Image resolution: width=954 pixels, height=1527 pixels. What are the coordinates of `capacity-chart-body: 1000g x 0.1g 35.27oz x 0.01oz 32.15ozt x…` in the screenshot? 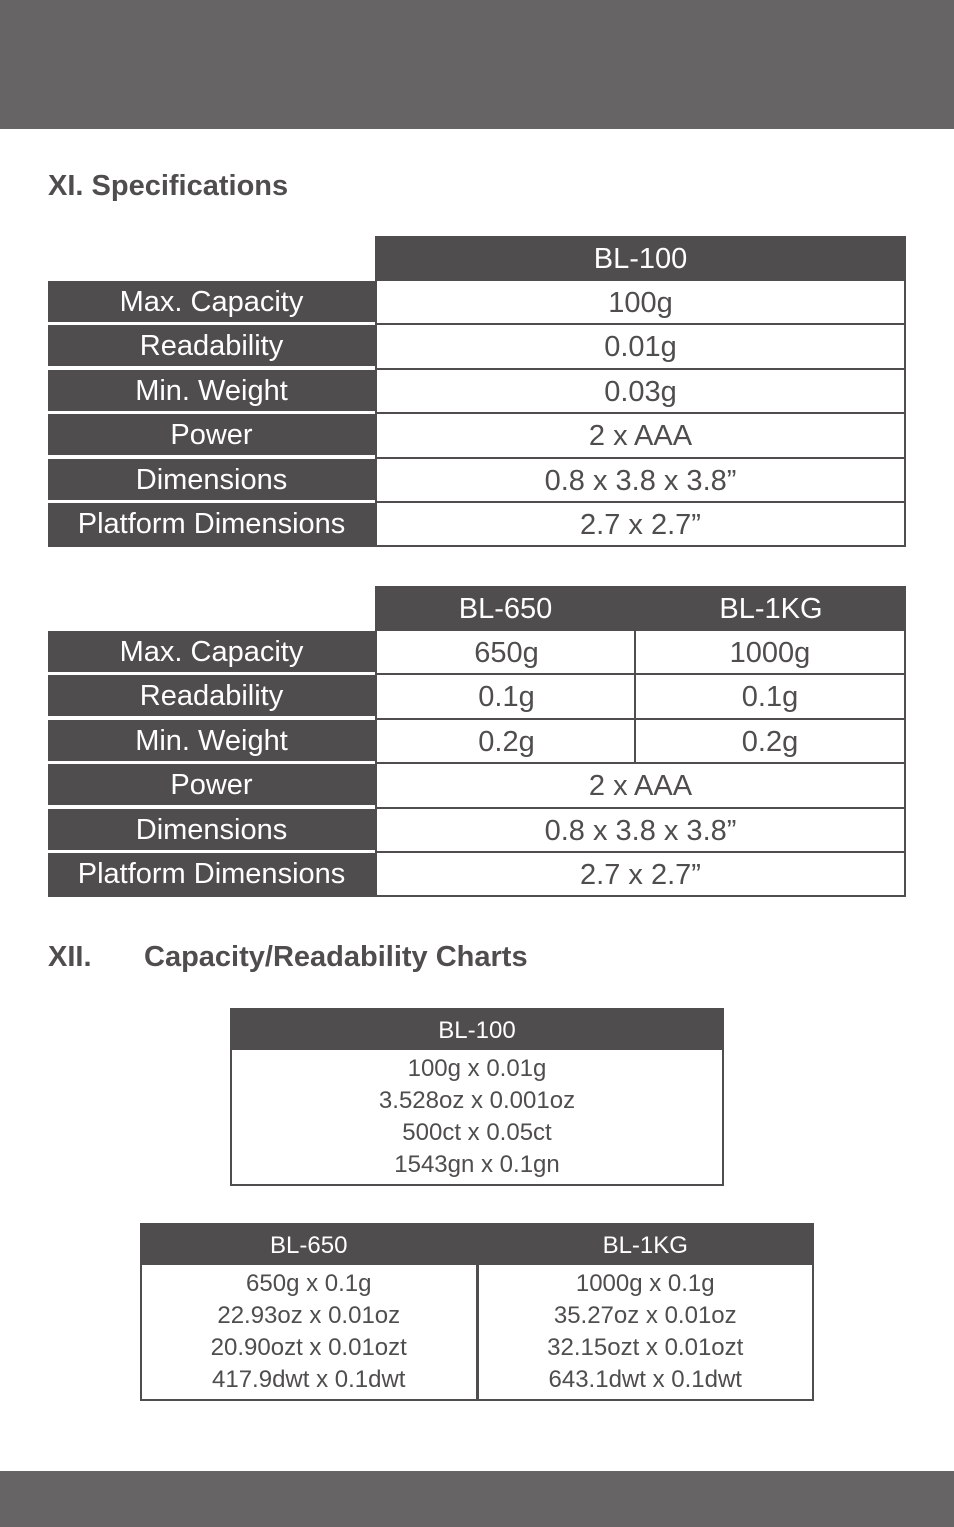 It's located at (646, 1330).